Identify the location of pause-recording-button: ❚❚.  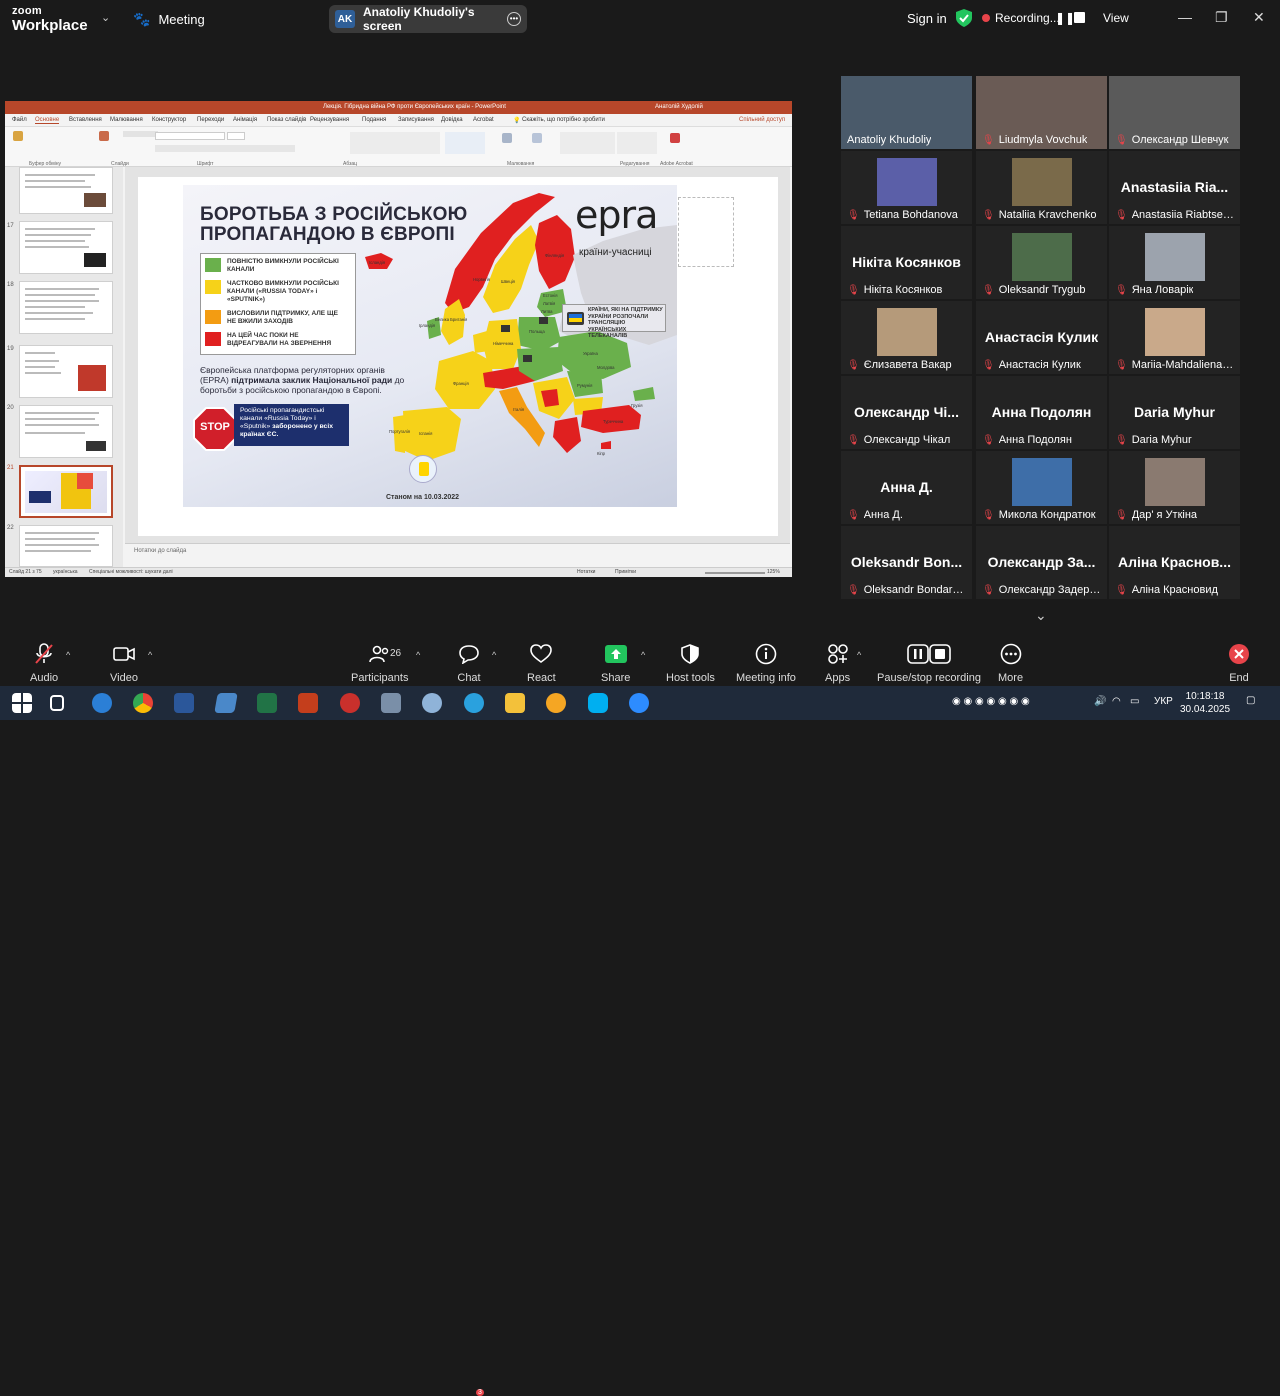
(1065, 18).